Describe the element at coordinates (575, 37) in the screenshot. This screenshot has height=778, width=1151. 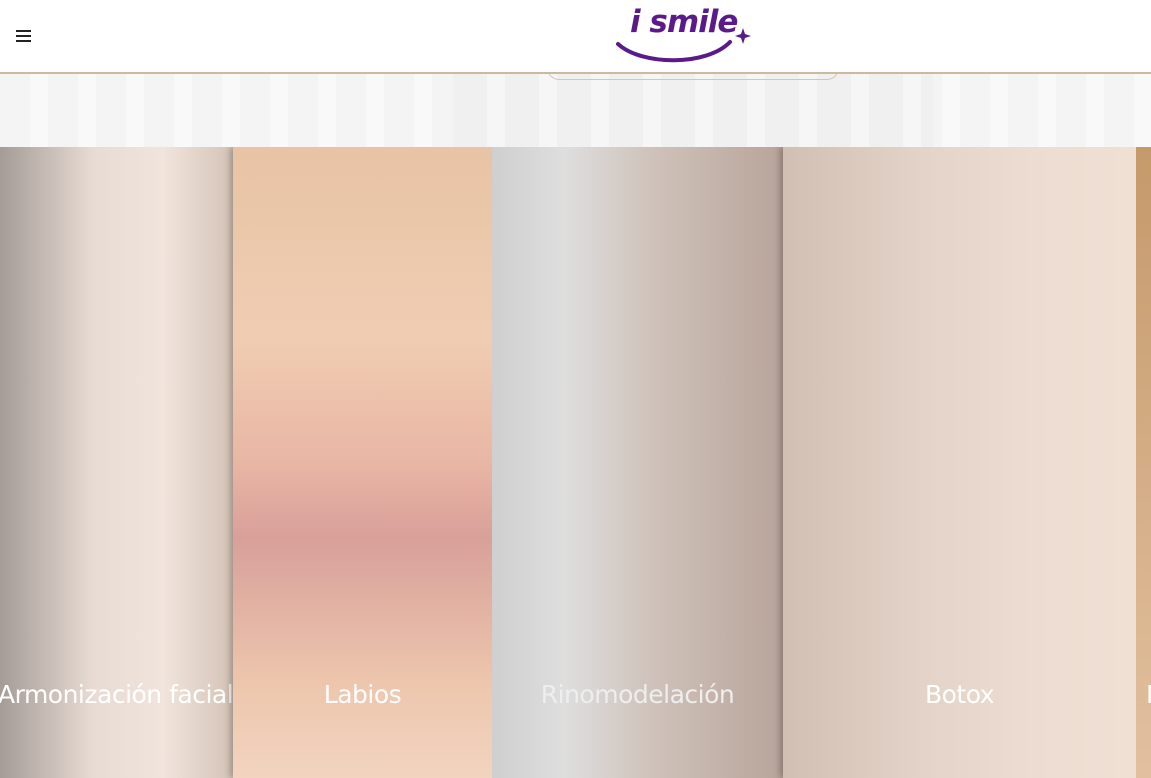
I see `site-header: i smile` at that location.